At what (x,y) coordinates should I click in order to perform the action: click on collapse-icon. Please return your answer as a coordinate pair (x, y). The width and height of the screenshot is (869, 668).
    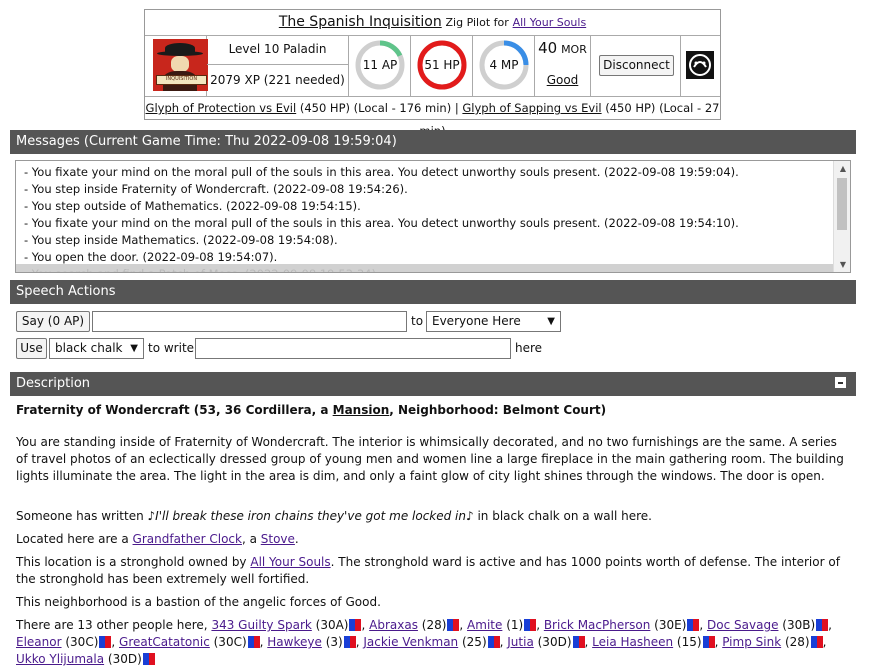
    Looking at the image, I should click on (840, 382).